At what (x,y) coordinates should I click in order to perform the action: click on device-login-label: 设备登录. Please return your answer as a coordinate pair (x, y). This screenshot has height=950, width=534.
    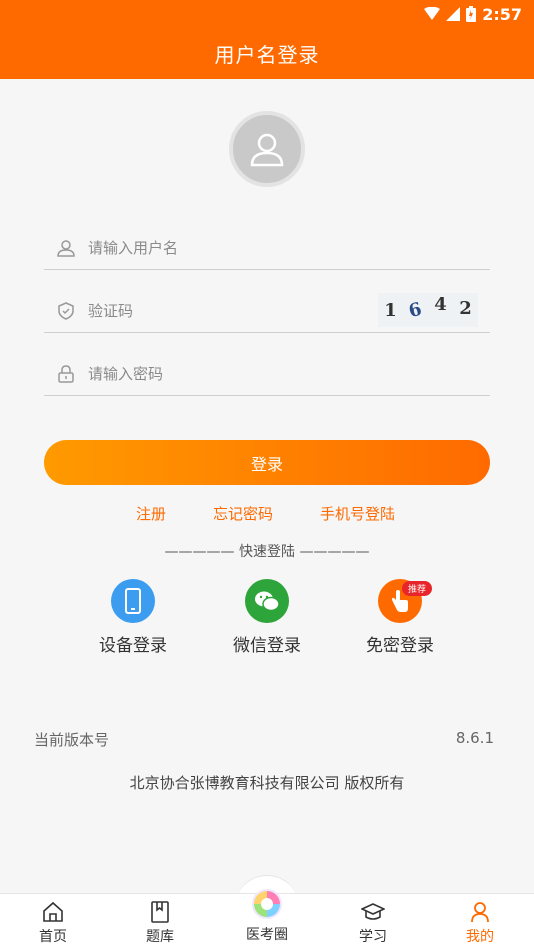
    Looking at the image, I should click on (133, 646).